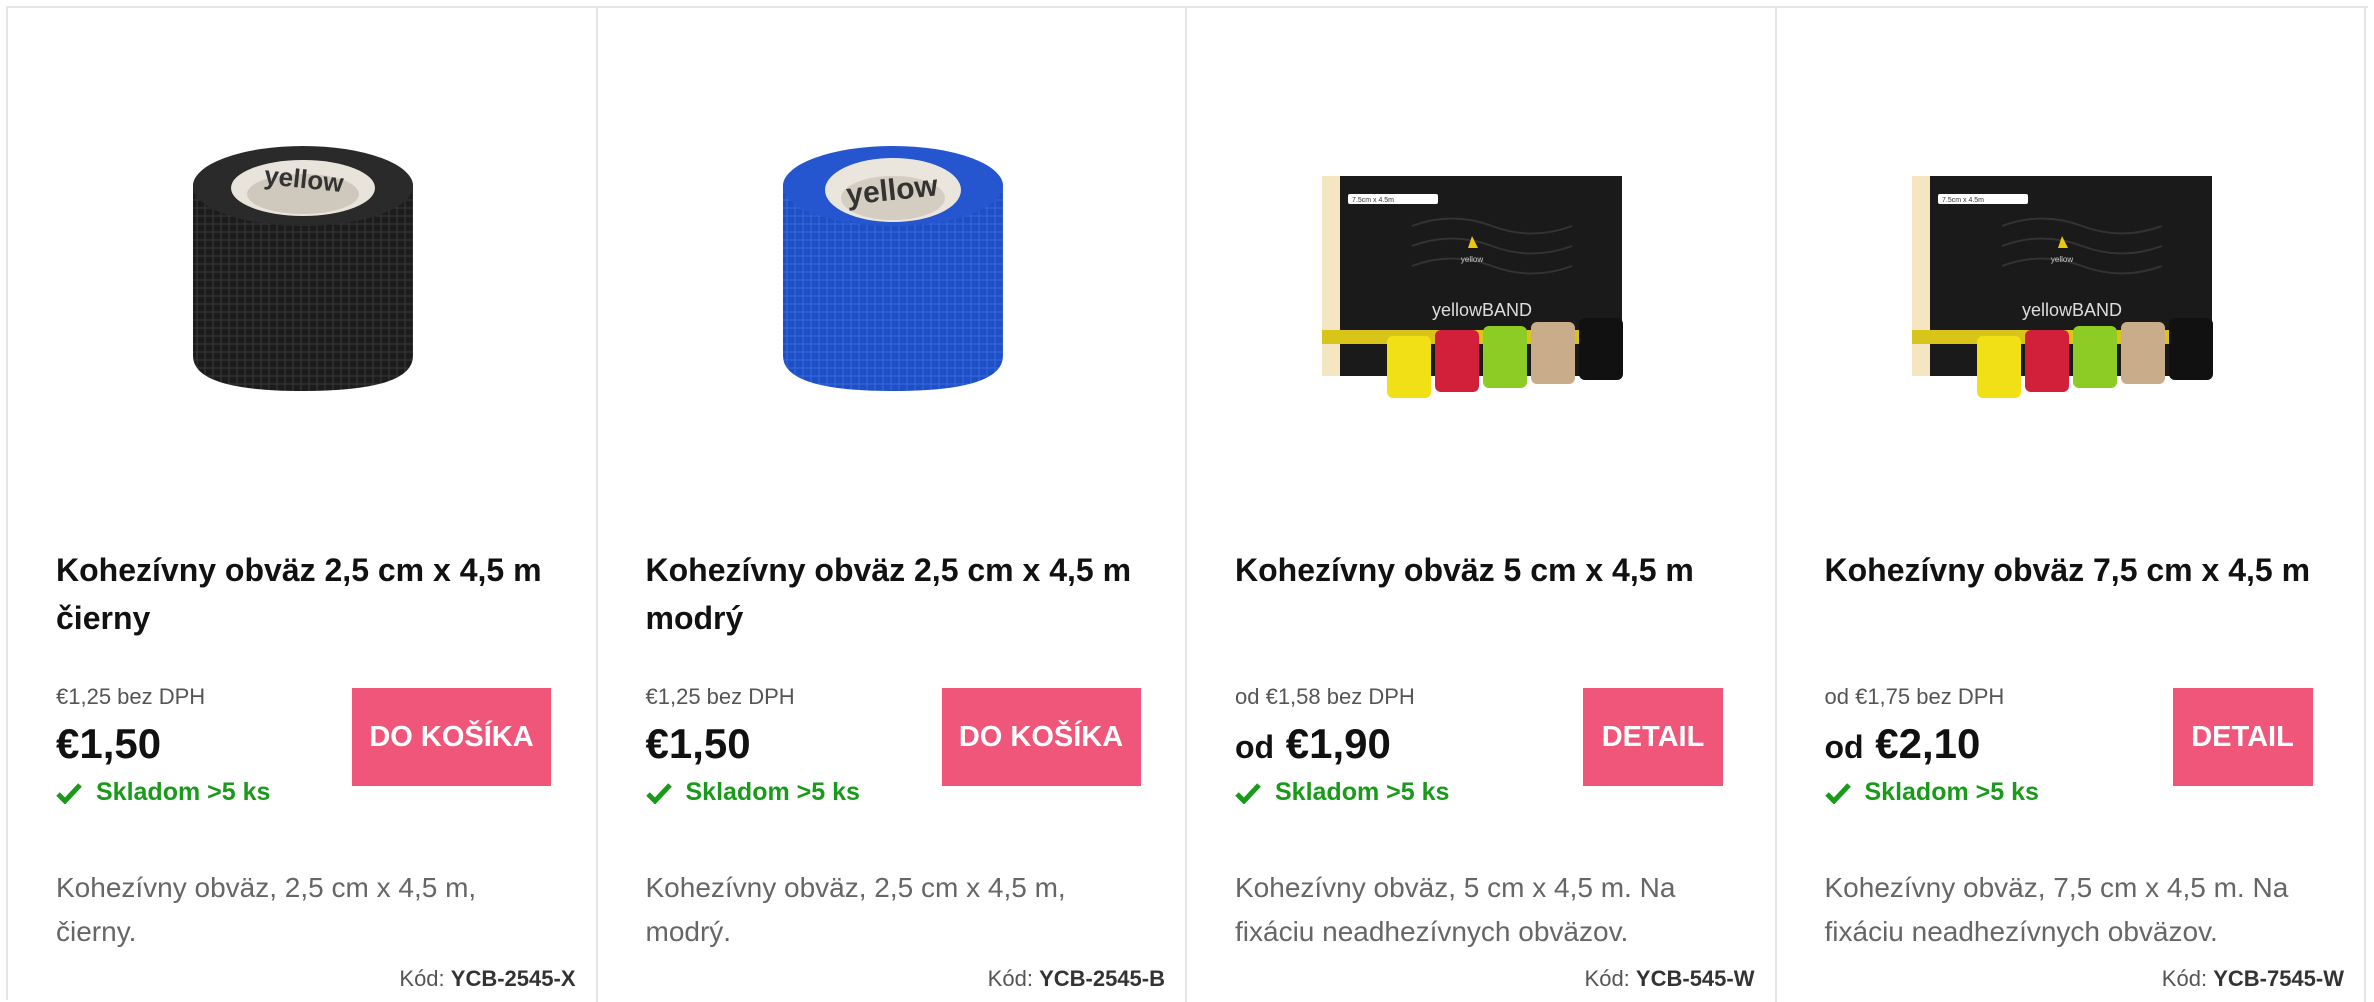 This screenshot has height=1002, width=2374. Describe the element at coordinates (1102, 978) in the screenshot. I see `product-code-value: YCB-2545-B` at that location.